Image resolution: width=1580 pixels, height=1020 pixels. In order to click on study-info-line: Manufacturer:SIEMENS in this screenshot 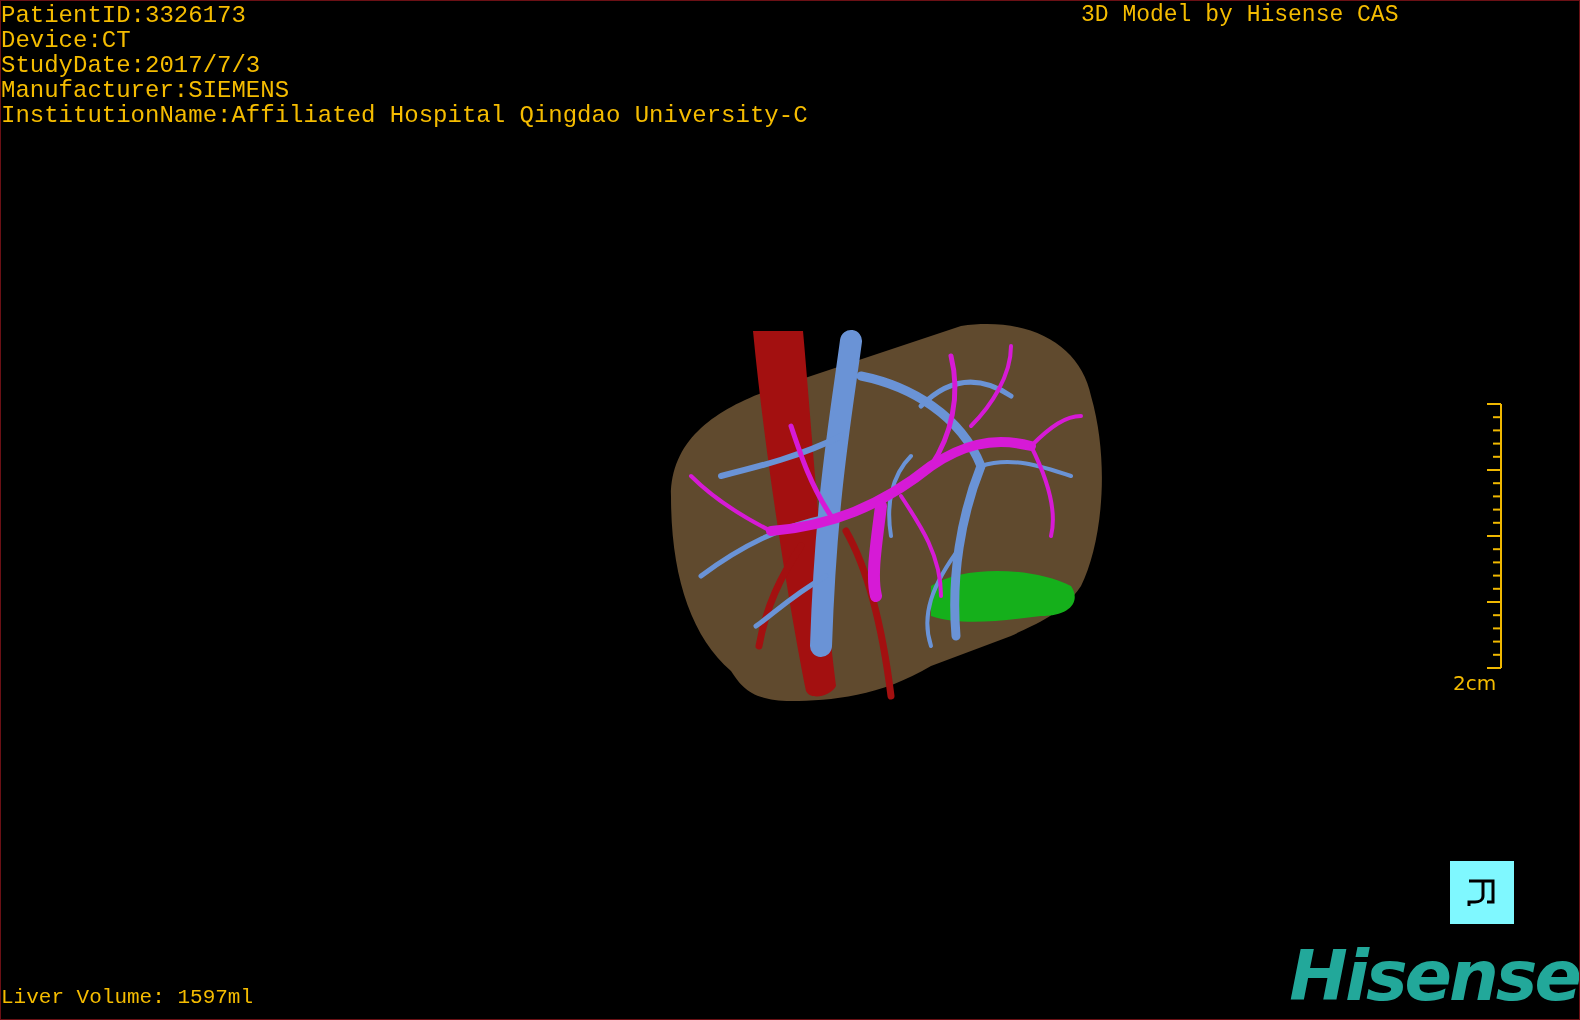, I will do `click(146, 90)`.